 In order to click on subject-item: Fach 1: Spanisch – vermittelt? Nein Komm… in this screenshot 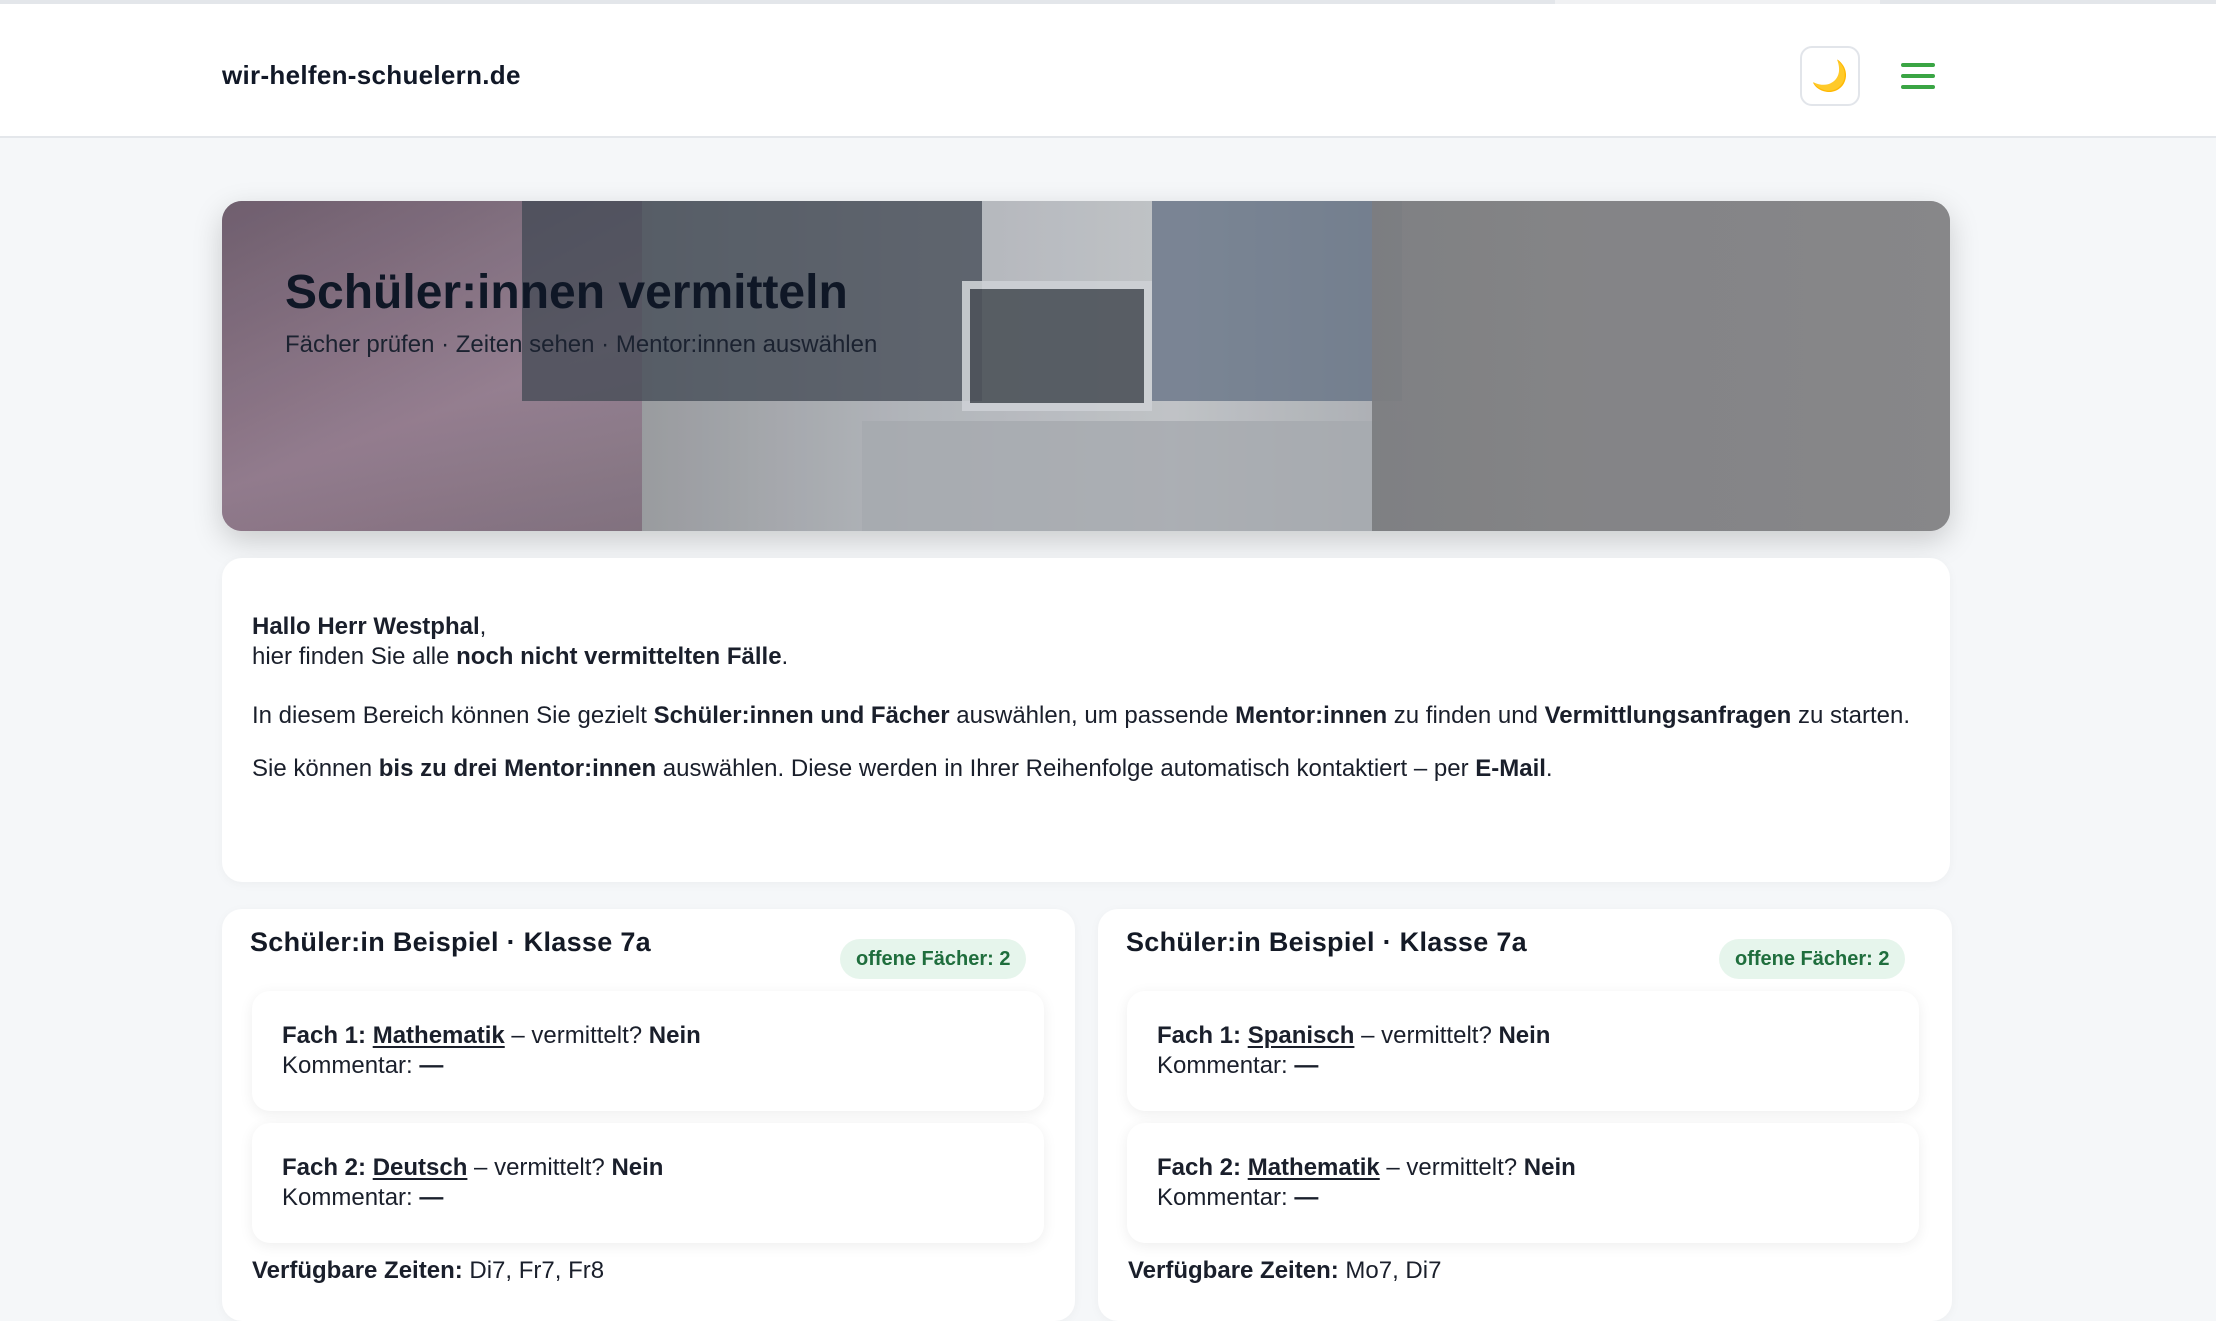, I will do `click(1523, 1051)`.